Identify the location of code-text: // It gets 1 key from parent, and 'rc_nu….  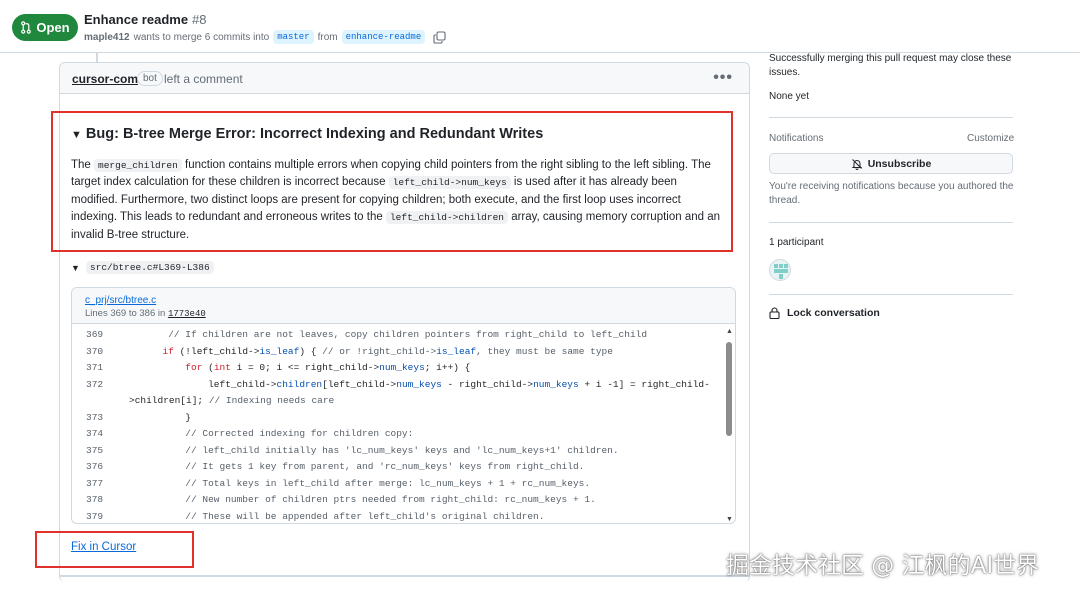
(385, 466).